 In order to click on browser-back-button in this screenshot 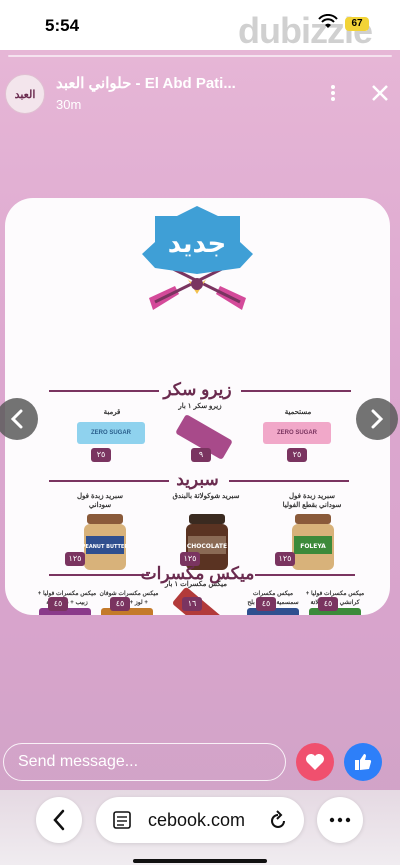, I will do `click(59, 820)`.